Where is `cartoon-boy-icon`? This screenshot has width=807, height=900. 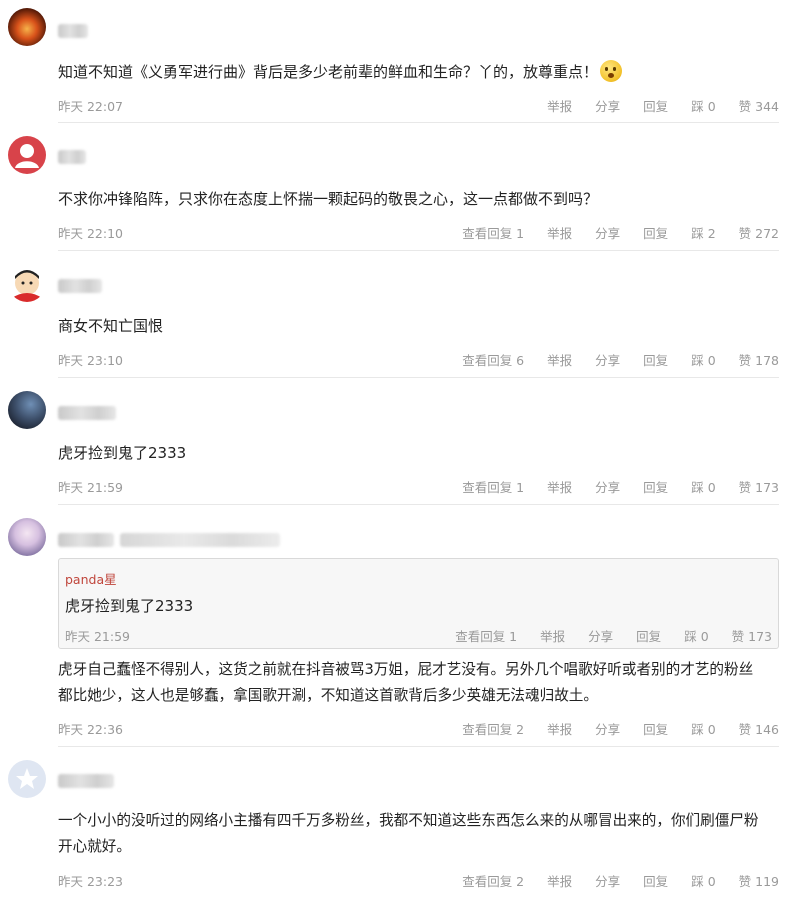 cartoon-boy-icon is located at coordinates (27, 286).